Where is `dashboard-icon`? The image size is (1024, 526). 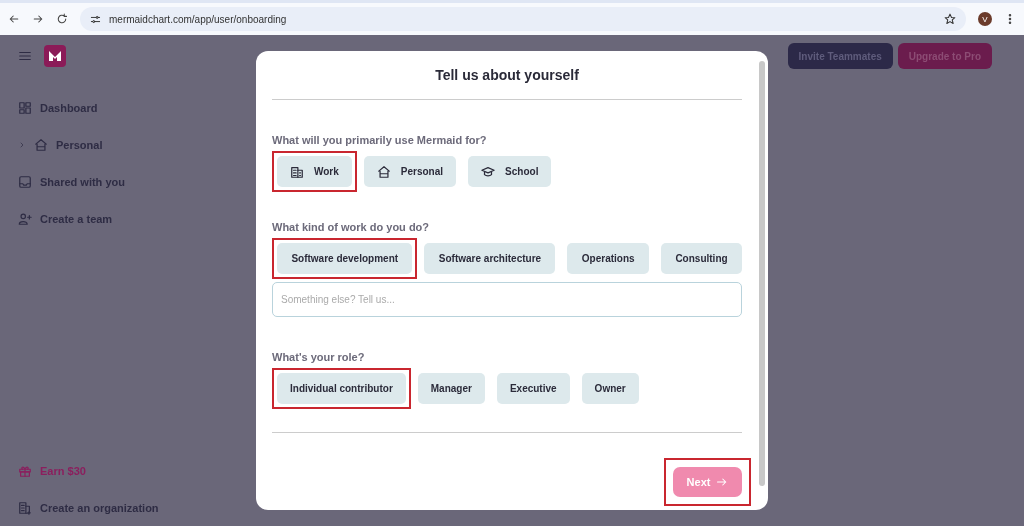
dashboard-icon is located at coordinates (25, 107).